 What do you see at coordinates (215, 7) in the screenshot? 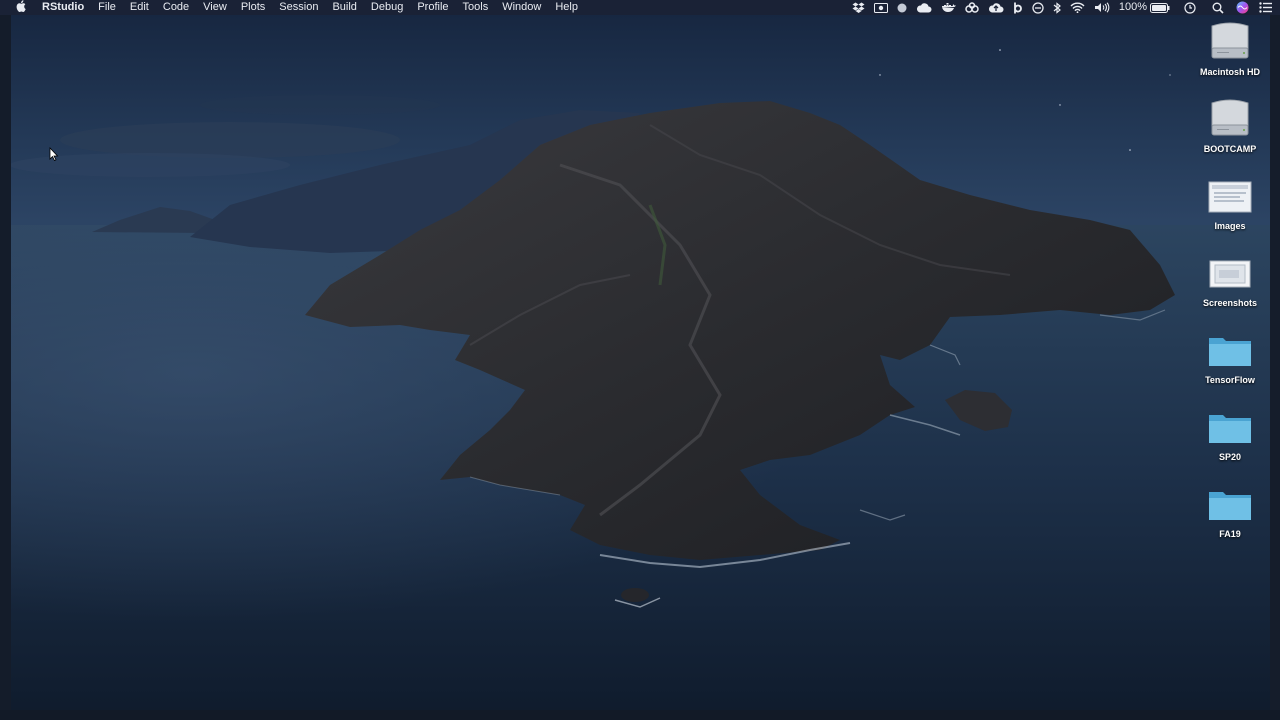
I see `menu-view: View` at bounding box center [215, 7].